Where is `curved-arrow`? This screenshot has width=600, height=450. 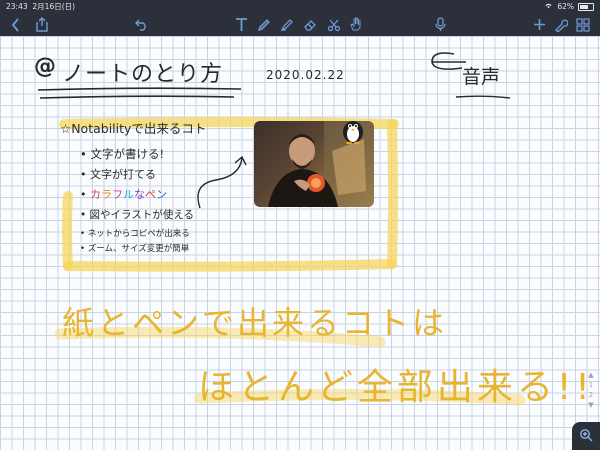
curved-arrow is located at coordinates (222, 182).